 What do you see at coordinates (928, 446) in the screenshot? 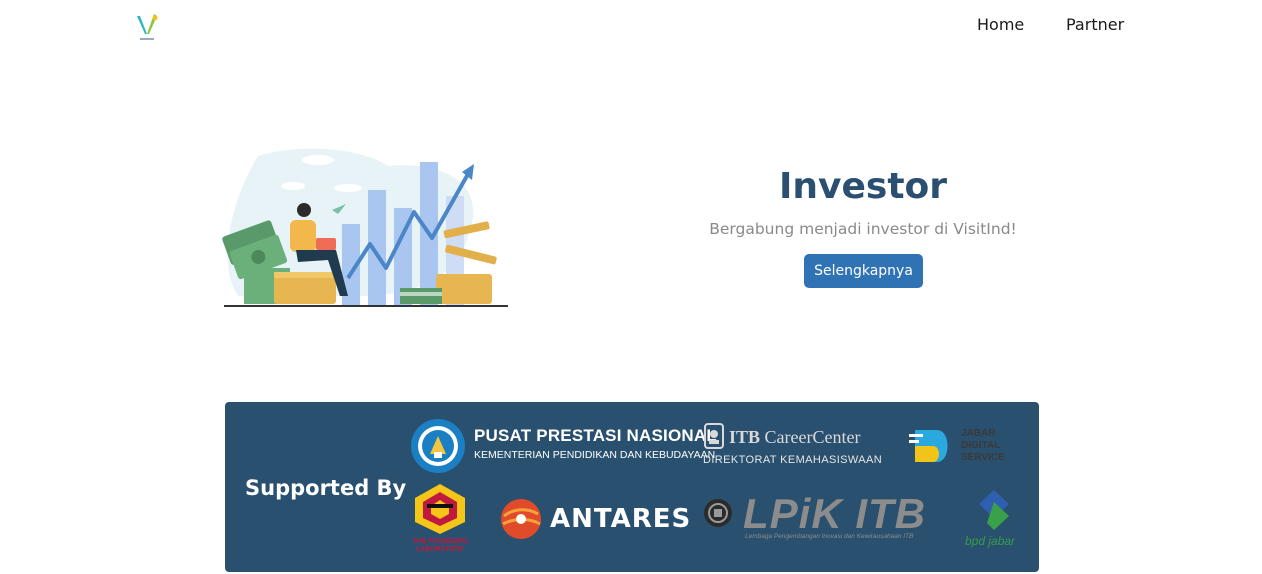
I see `jds-icon` at bounding box center [928, 446].